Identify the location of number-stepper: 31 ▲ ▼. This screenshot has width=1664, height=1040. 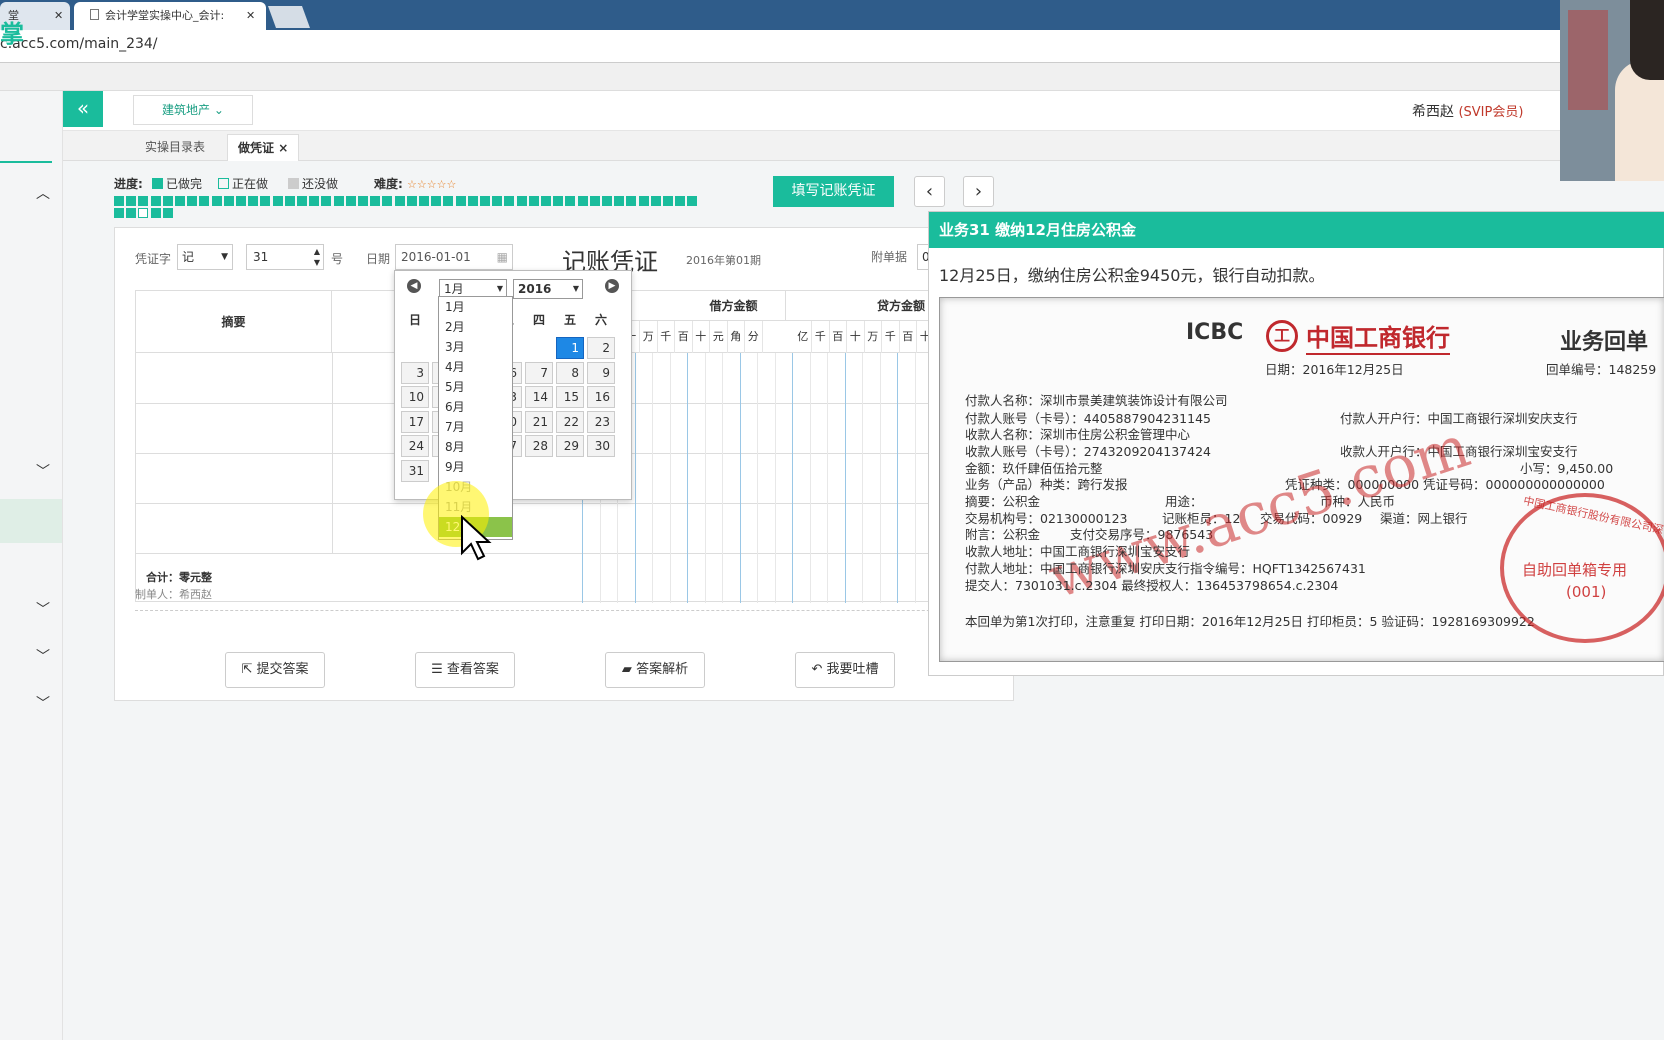
(285, 257).